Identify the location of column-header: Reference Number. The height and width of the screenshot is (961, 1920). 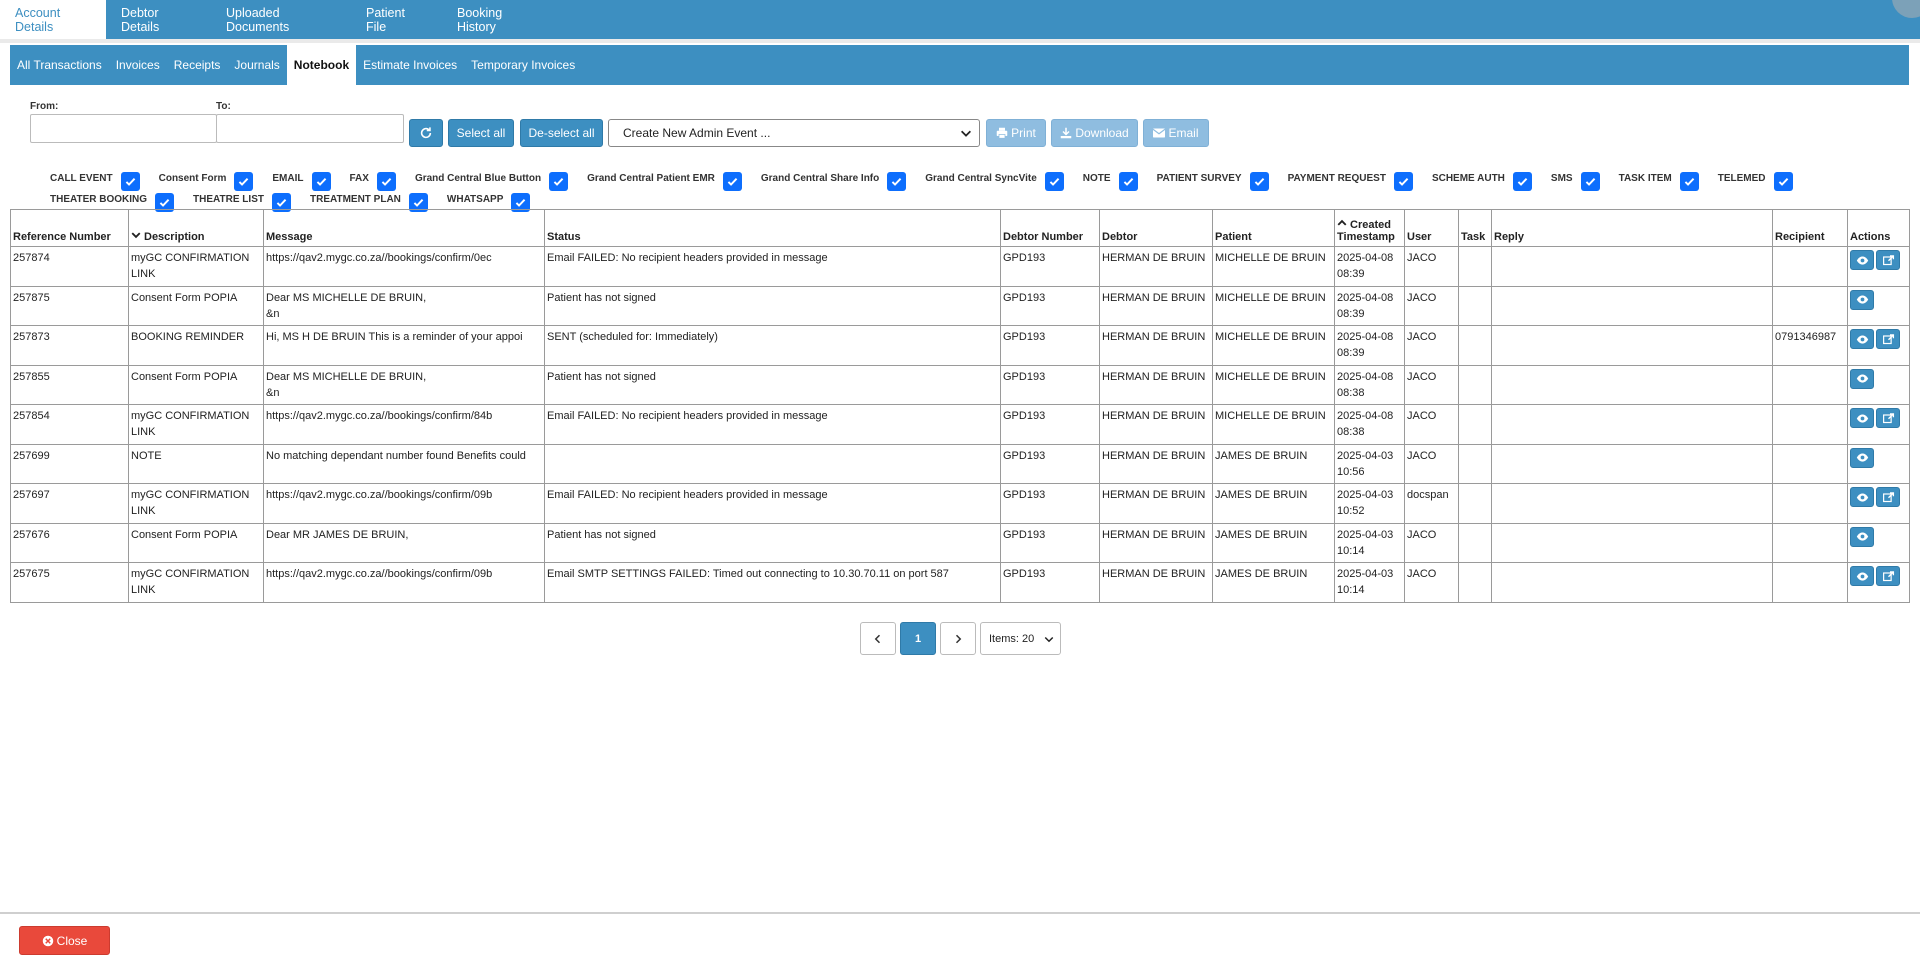
(69, 228).